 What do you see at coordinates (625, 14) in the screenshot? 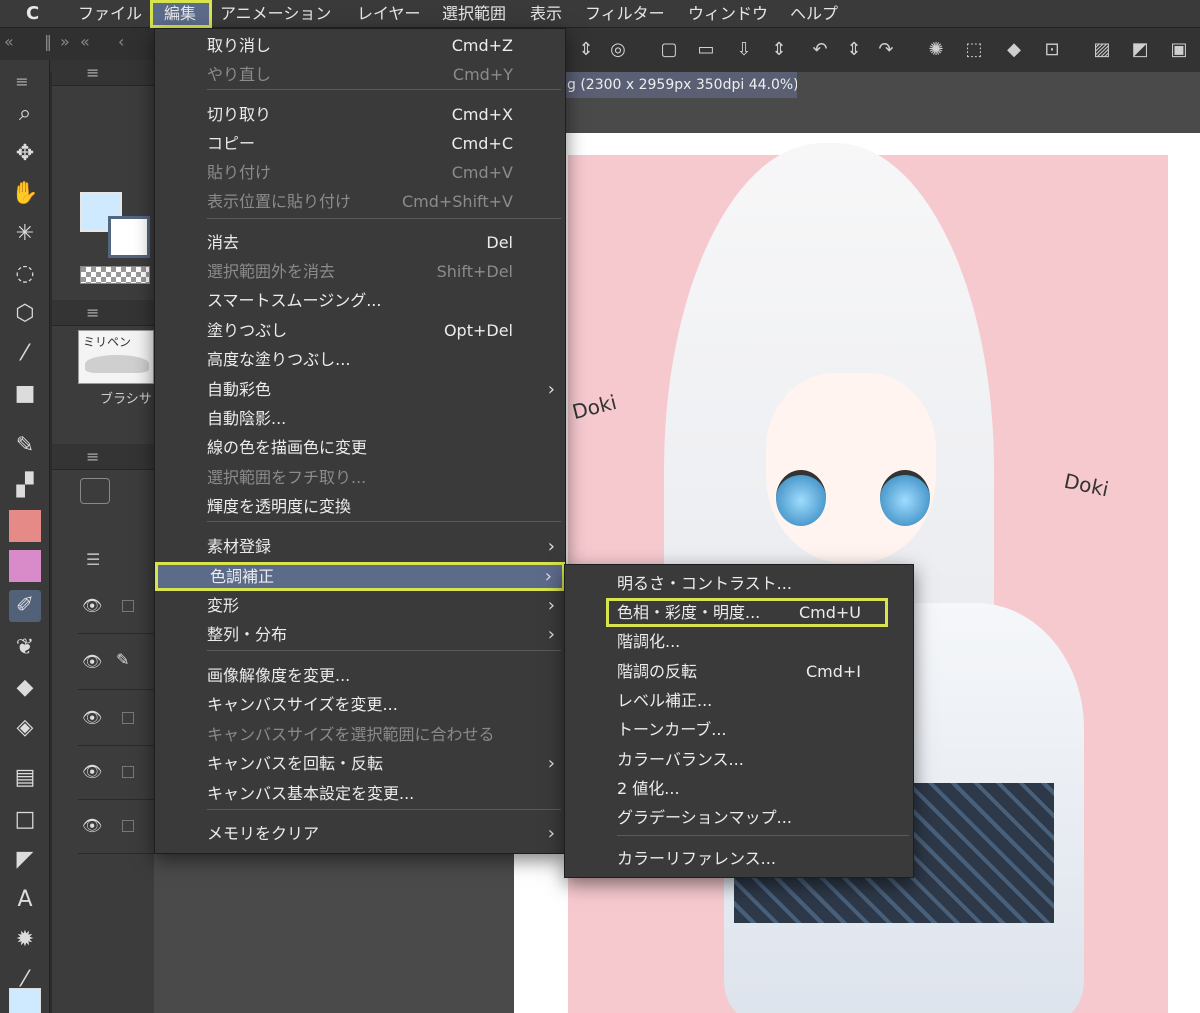
I see `menu-filter: フィルター` at bounding box center [625, 14].